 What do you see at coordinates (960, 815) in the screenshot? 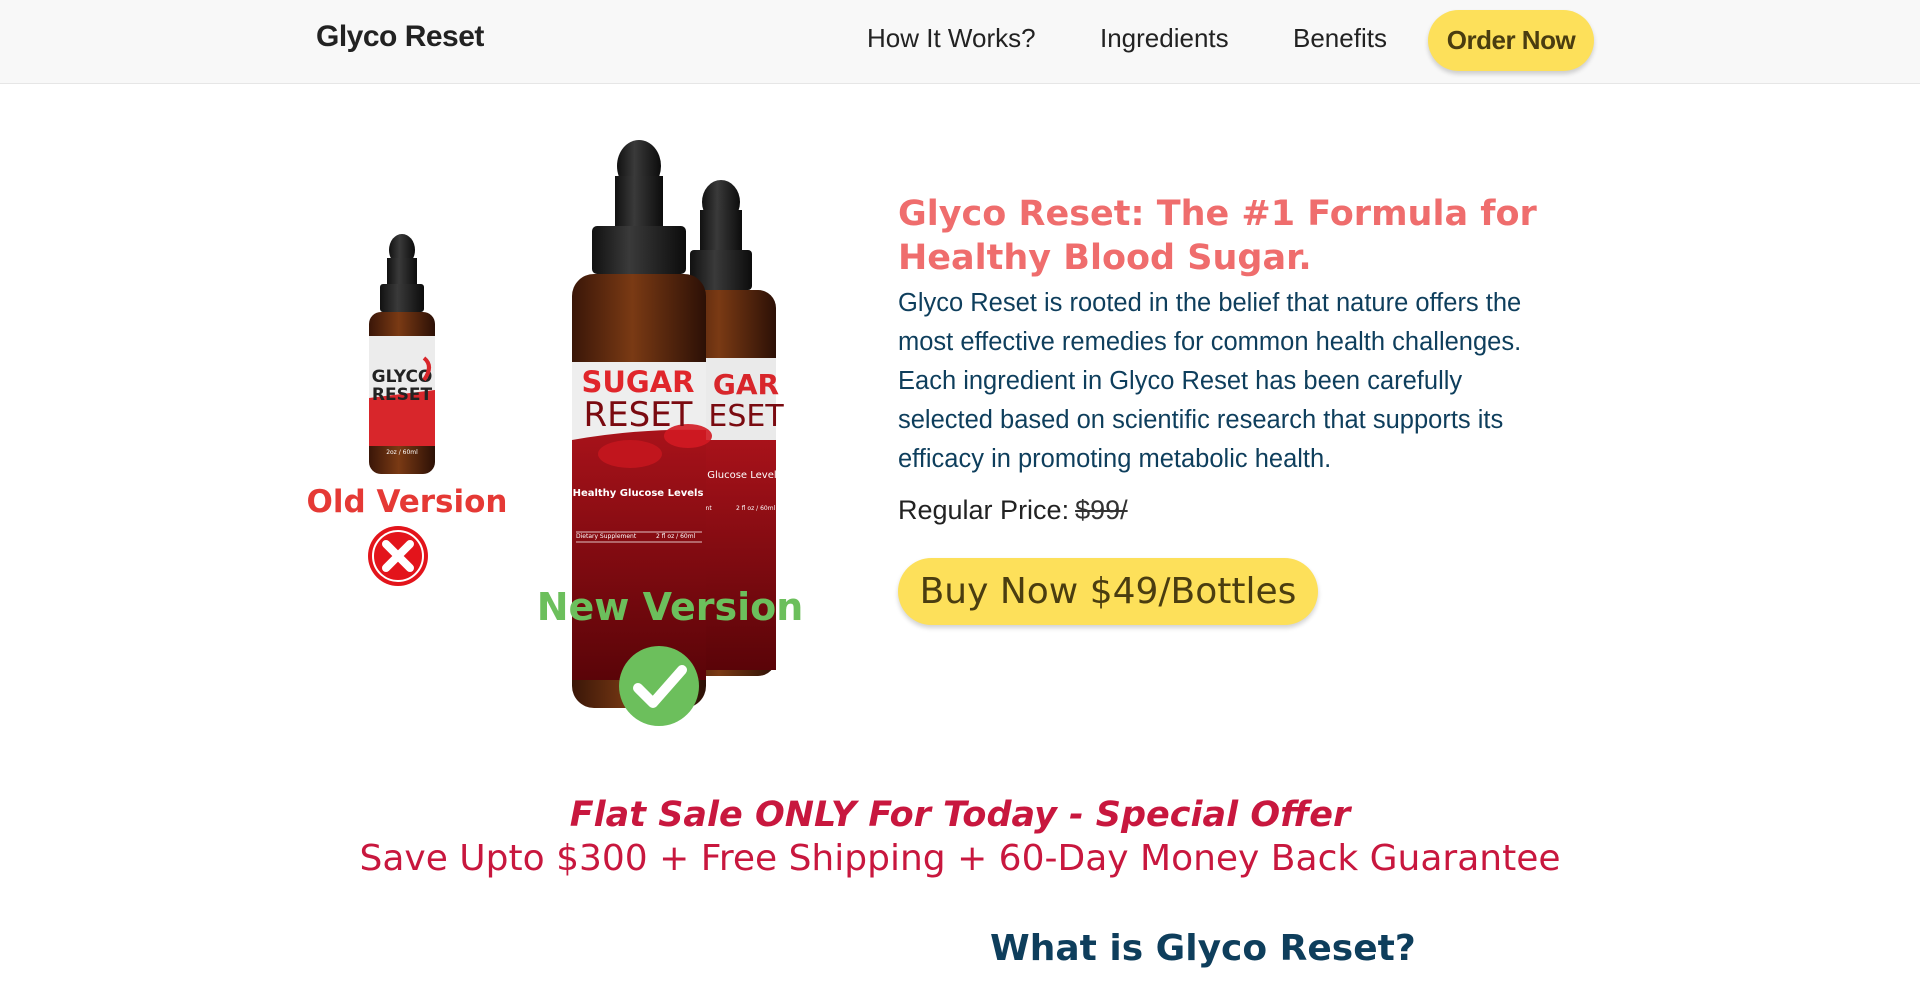
I see `offer-title: Flat Sale ONLY For Today - Special Offer` at bounding box center [960, 815].